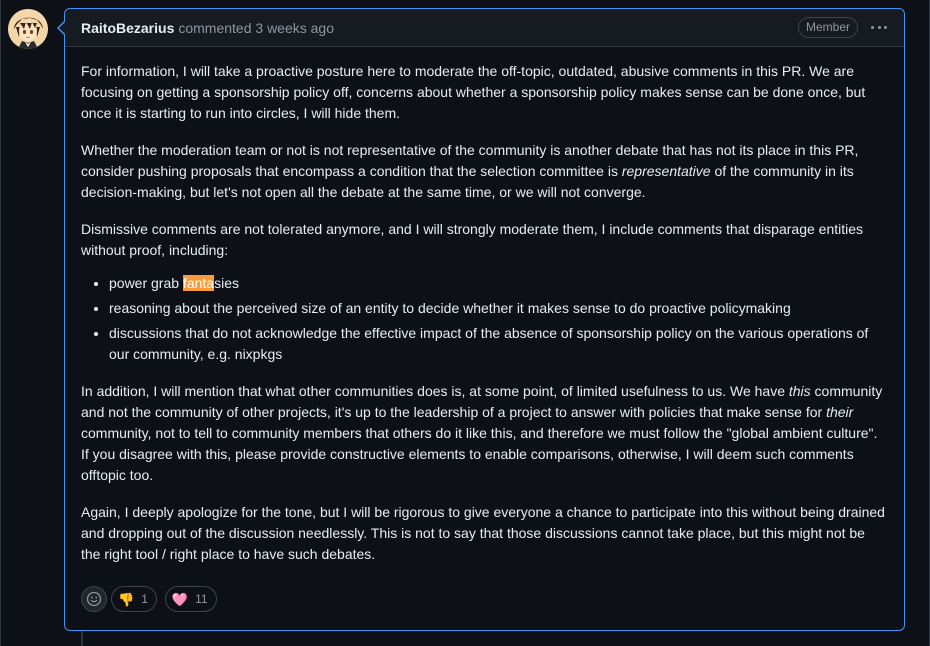  Describe the element at coordinates (126, 599) in the screenshot. I see `thumbs-down-icon: 👎` at that location.